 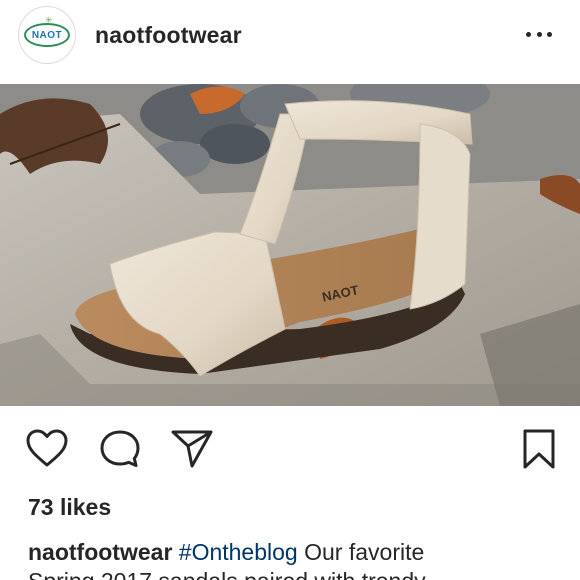 I want to click on share-button, so click(x=192, y=451).